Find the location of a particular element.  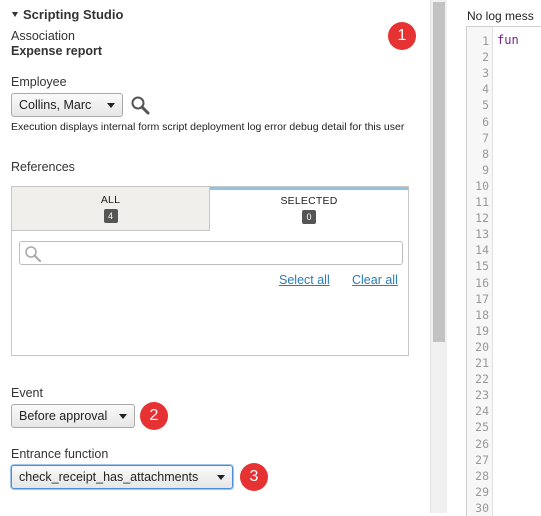

line-number: 23 is located at coordinates (482, 395).